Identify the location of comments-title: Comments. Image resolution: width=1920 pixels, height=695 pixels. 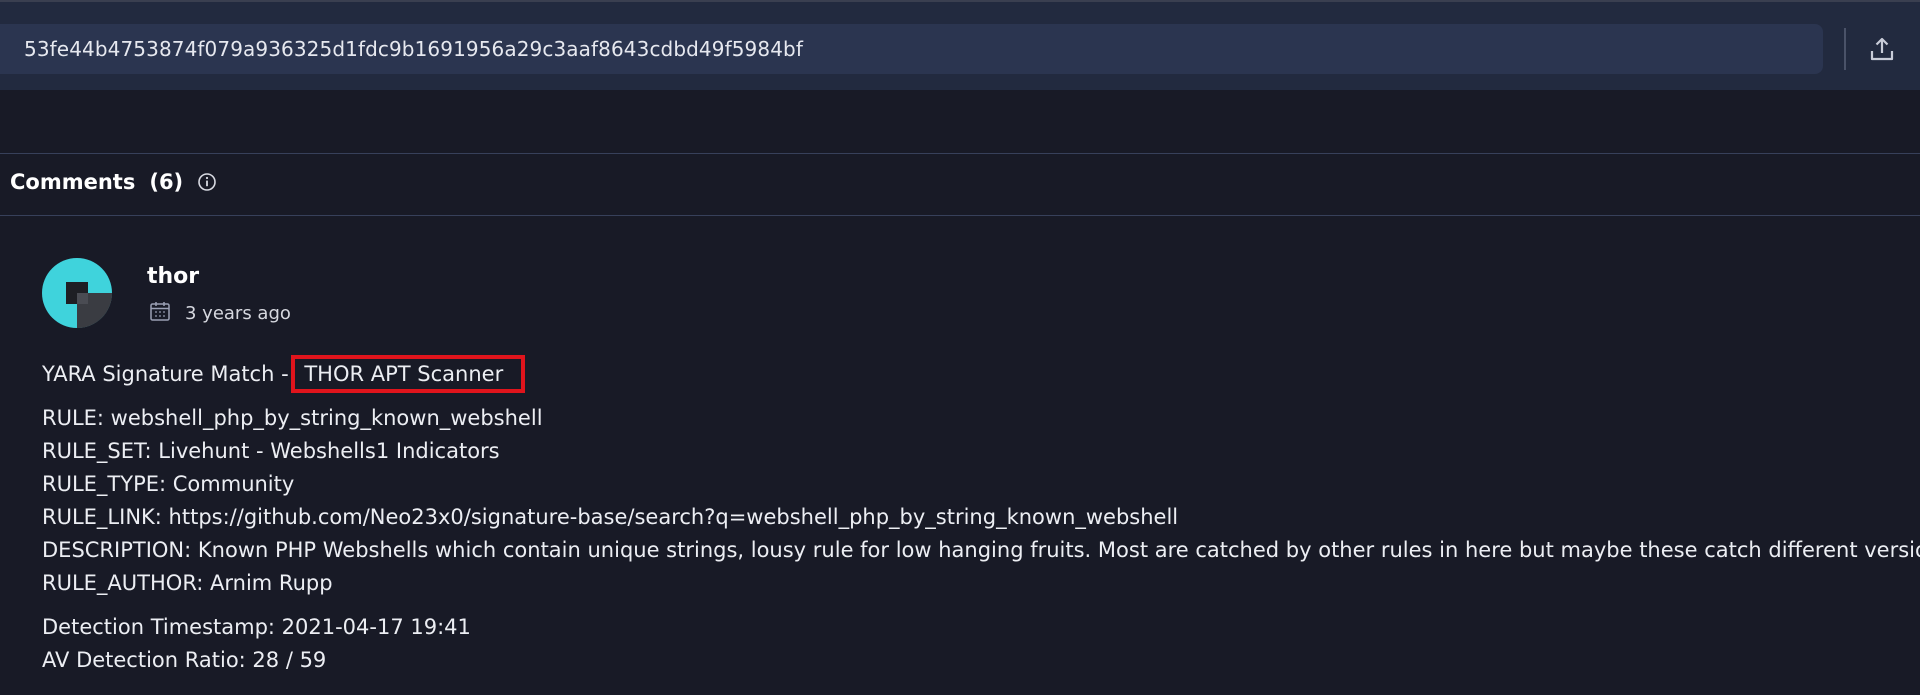
(73, 182).